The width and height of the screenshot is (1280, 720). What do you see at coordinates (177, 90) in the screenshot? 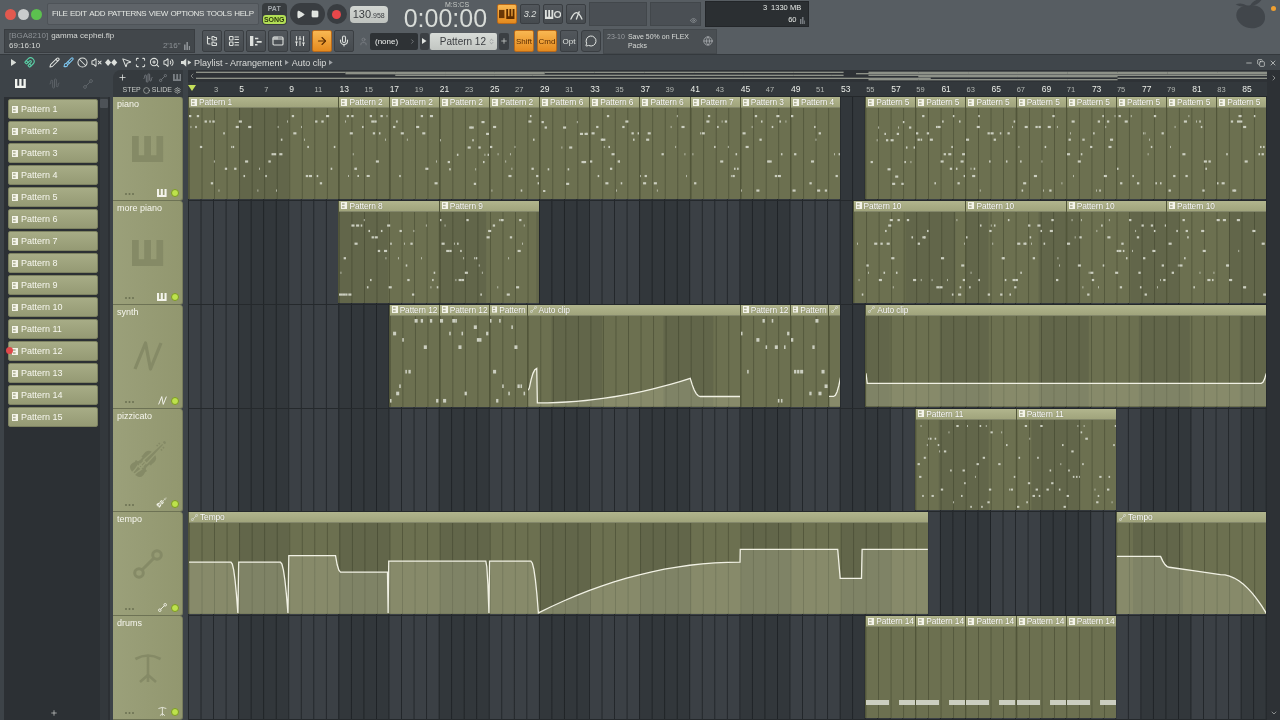
I see `settings-icon` at bounding box center [177, 90].